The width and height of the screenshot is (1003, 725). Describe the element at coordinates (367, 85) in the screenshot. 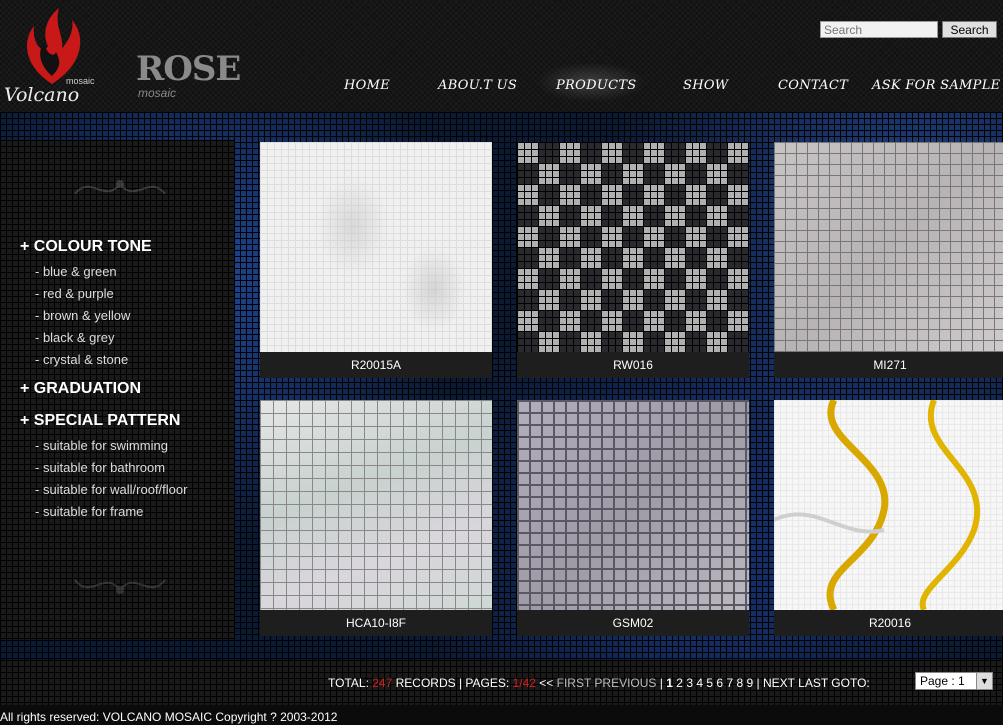

I see `nav-home: HOME` at that location.